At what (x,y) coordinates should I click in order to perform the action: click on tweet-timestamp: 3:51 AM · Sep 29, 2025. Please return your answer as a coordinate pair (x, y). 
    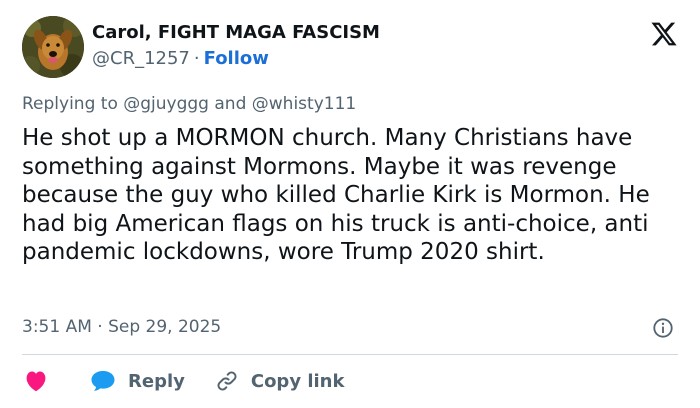
    Looking at the image, I should click on (121, 327).